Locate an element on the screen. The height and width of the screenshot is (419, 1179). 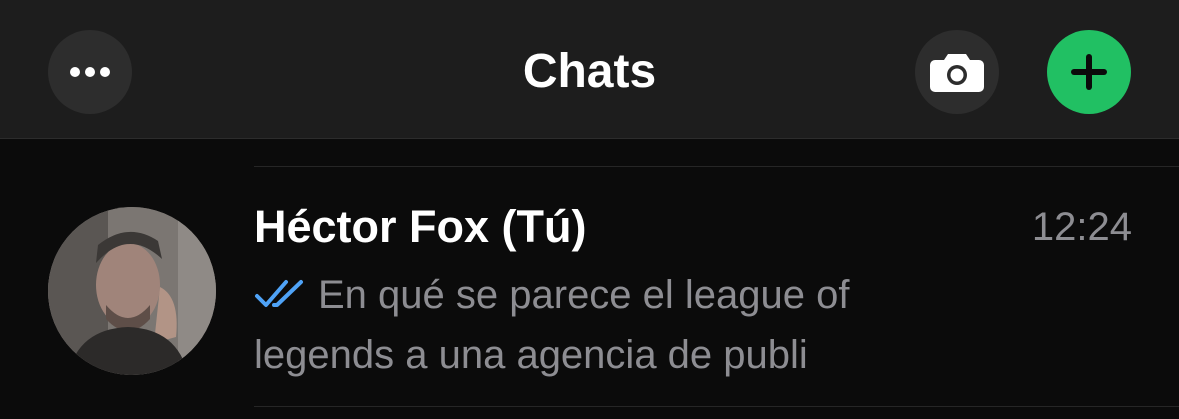
page-title: Chats is located at coordinates (589, 71).